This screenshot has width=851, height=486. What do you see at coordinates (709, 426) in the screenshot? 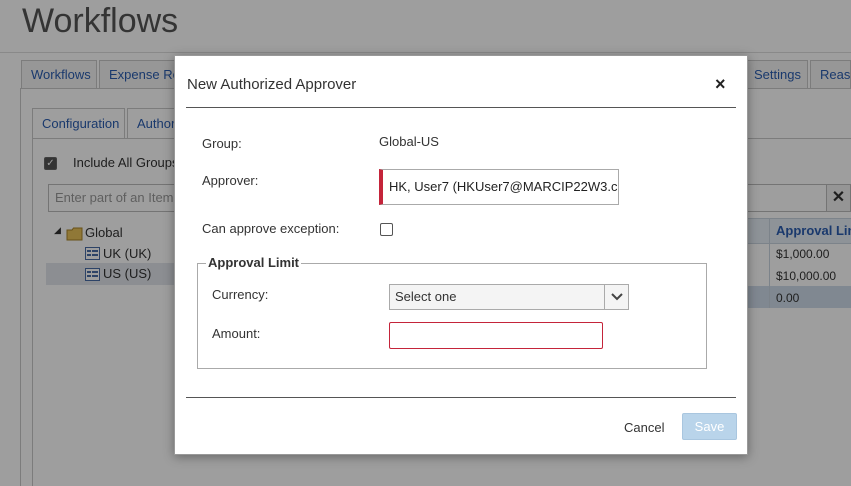
I see `save-button: Save` at bounding box center [709, 426].